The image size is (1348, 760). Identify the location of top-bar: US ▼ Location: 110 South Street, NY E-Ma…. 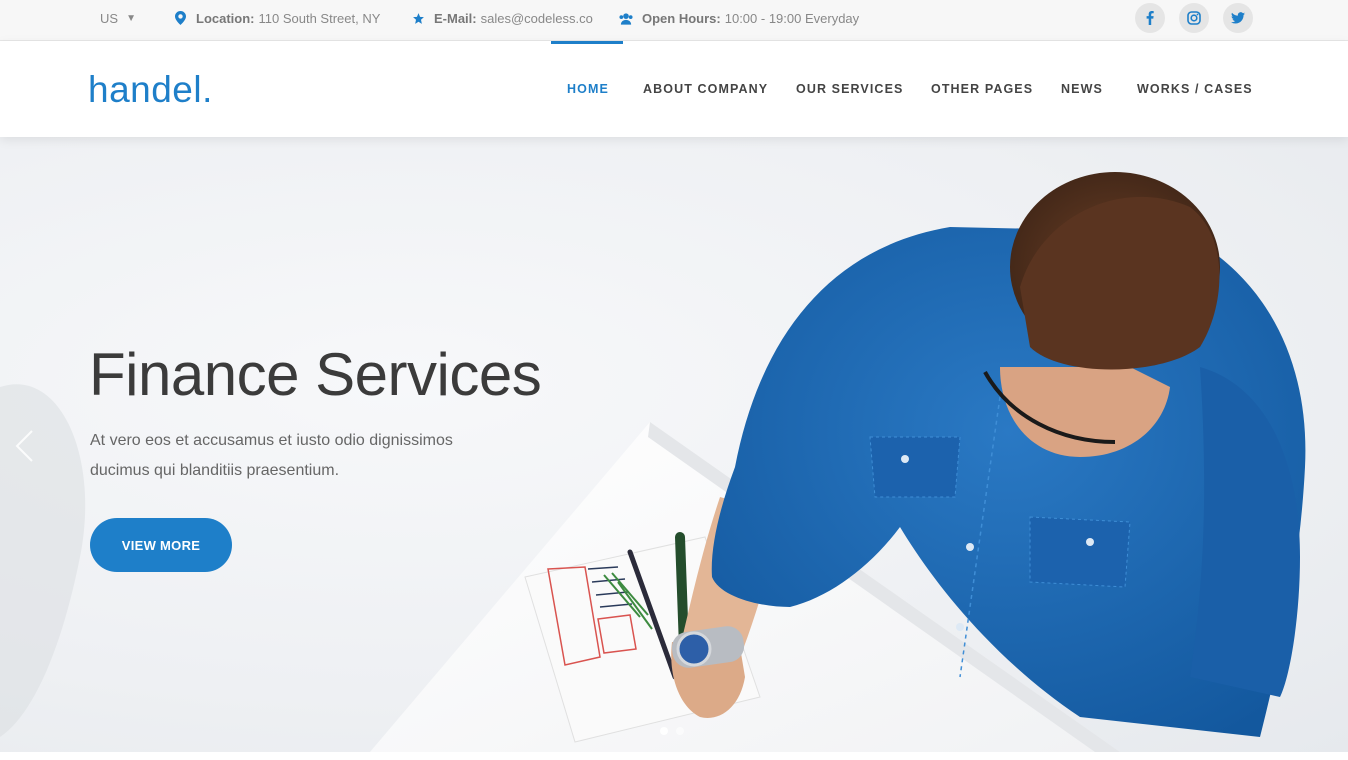
(674, 20).